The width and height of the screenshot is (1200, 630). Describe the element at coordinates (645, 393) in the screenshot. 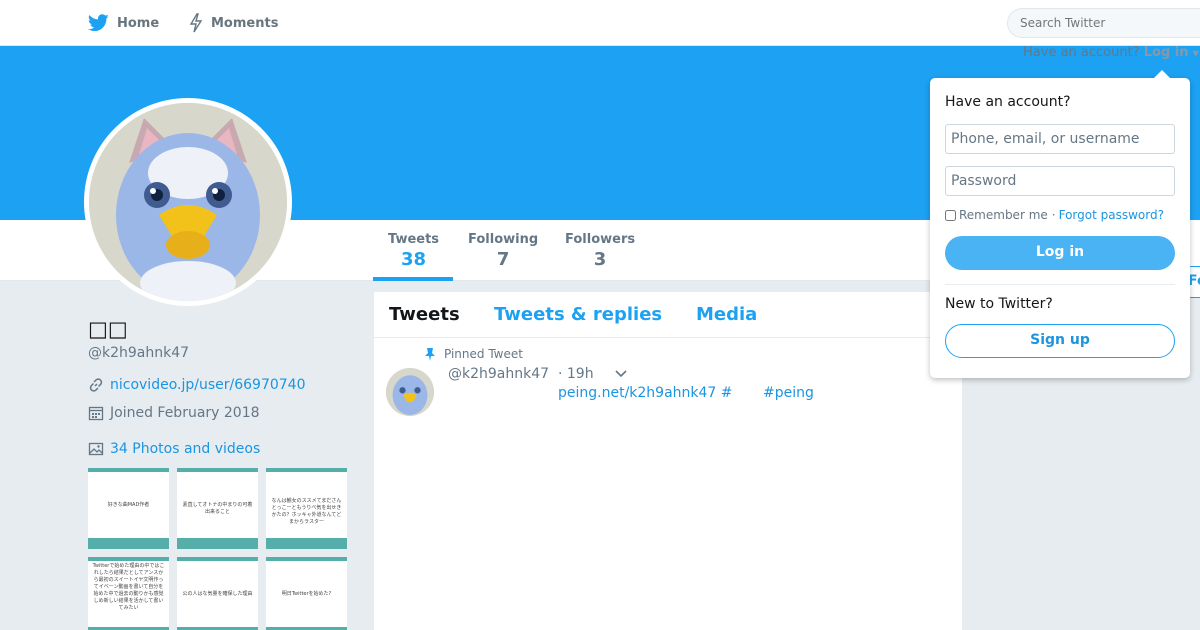

I see `tweet-link-peing: peing.net/k2h9ahnk47 #` at that location.